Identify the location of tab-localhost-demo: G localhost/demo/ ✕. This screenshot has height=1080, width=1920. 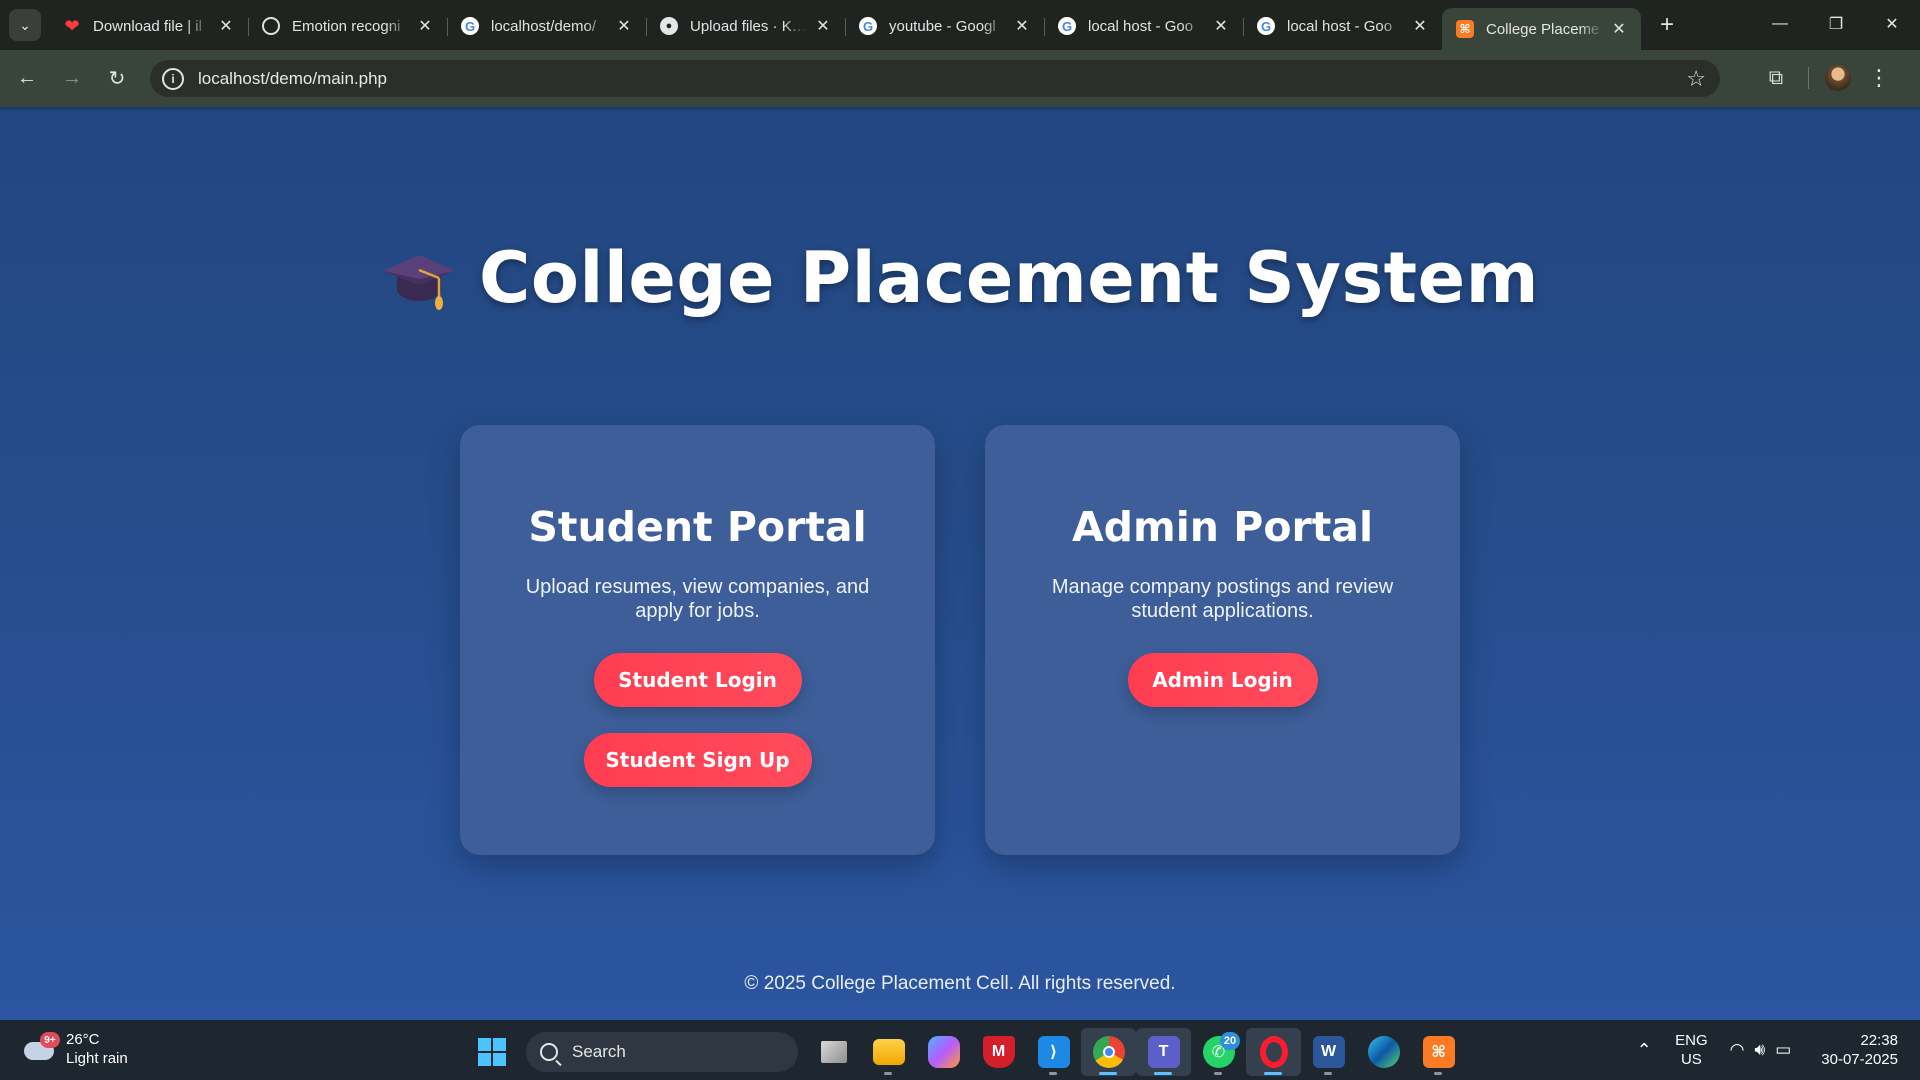
(546, 26).